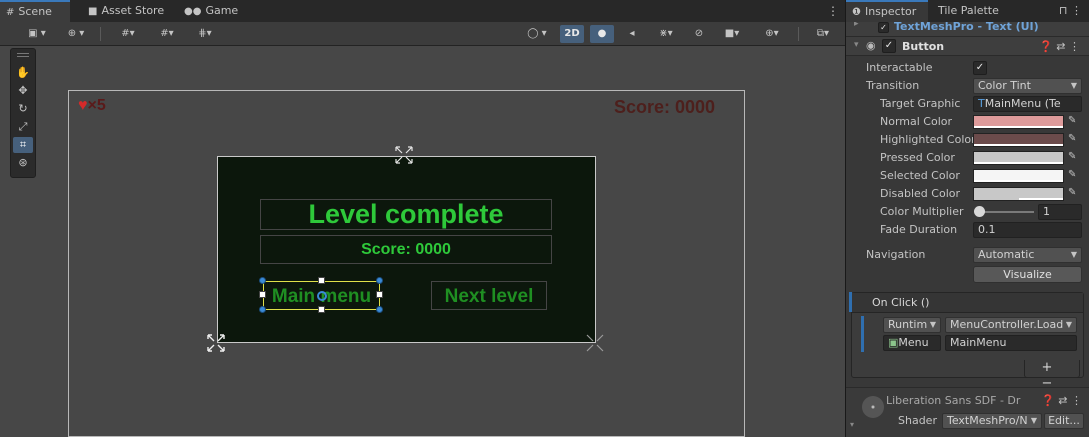 The image size is (1089, 437). I want to click on scale-tool-icon: ⤢, so click(23, 127).